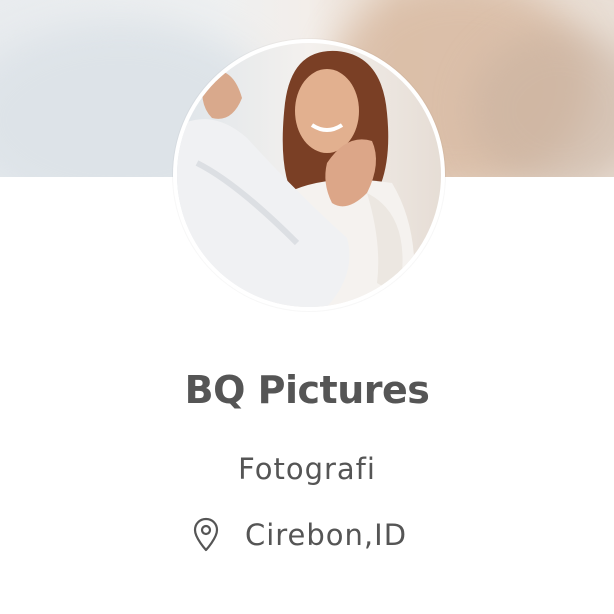 This screenshot has height=614, width=614. Describe the element at coordinates (326, 535) in the screenshot. I see `location-label: Cirebon,ID` at that location.